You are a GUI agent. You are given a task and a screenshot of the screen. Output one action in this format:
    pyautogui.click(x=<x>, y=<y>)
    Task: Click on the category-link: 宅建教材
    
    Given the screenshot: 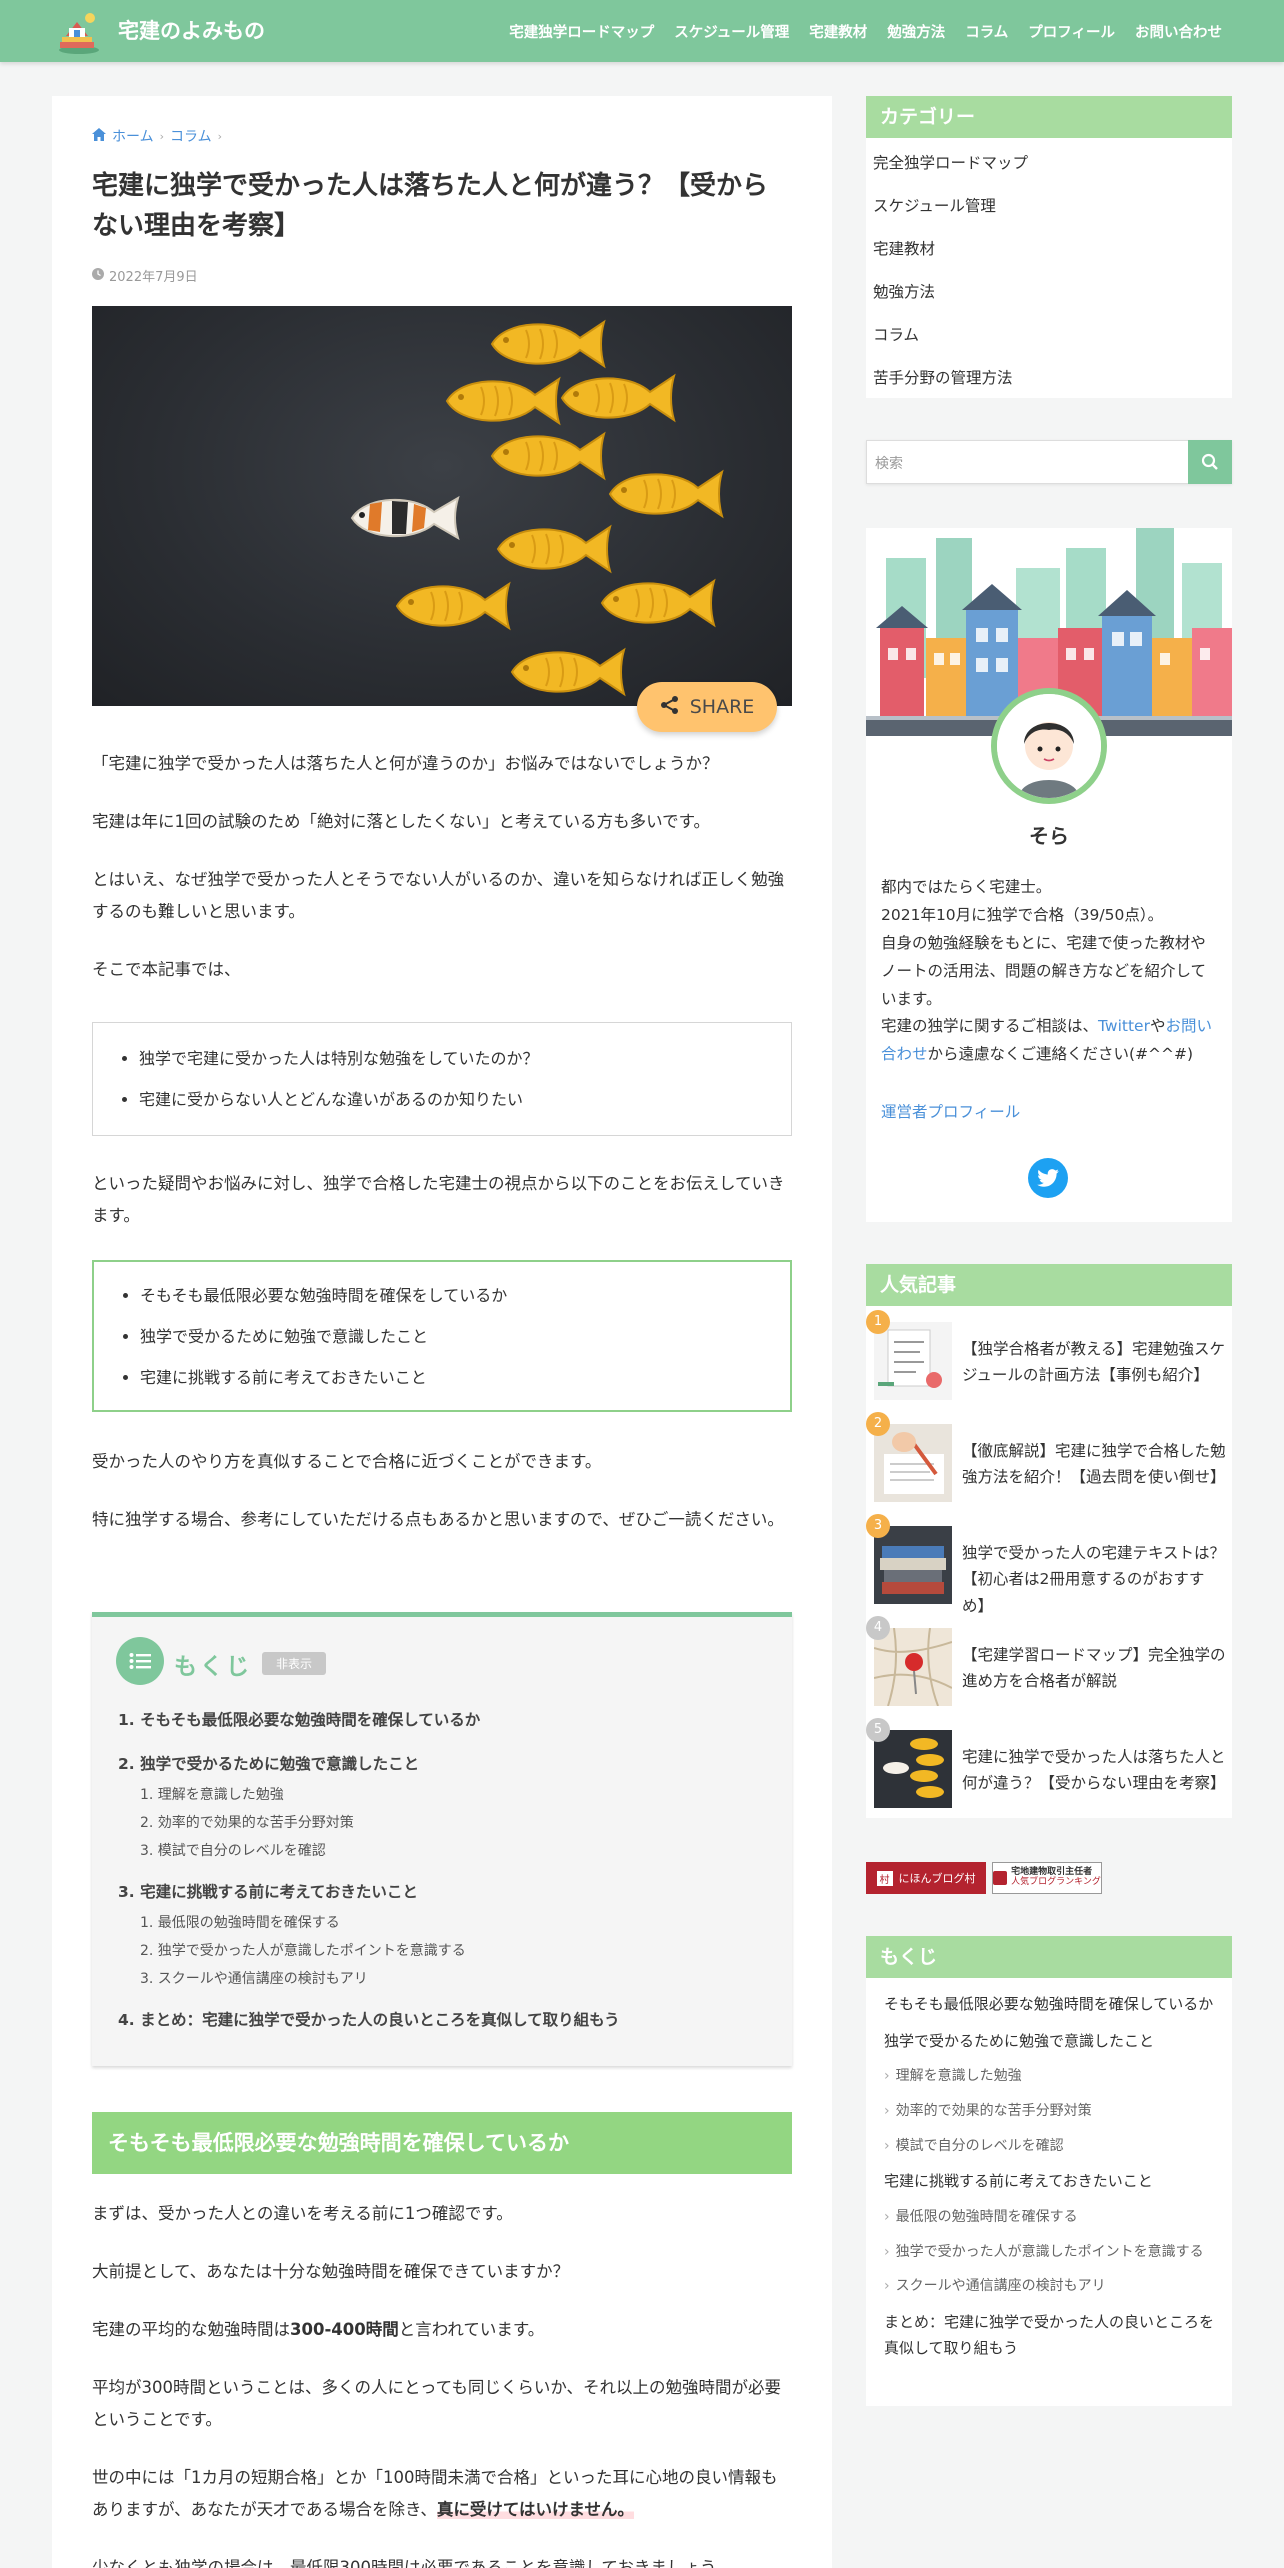 What is the action you would take?
    pyautogui.click(x=1049, y=249)
    